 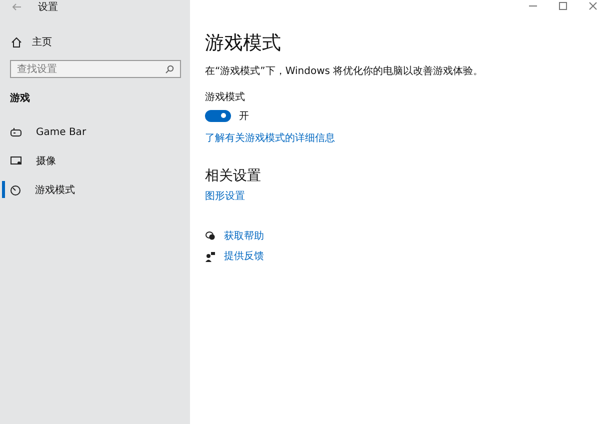 I want to click on toggle-label: 游戏模式, so click(x=225, y=97).